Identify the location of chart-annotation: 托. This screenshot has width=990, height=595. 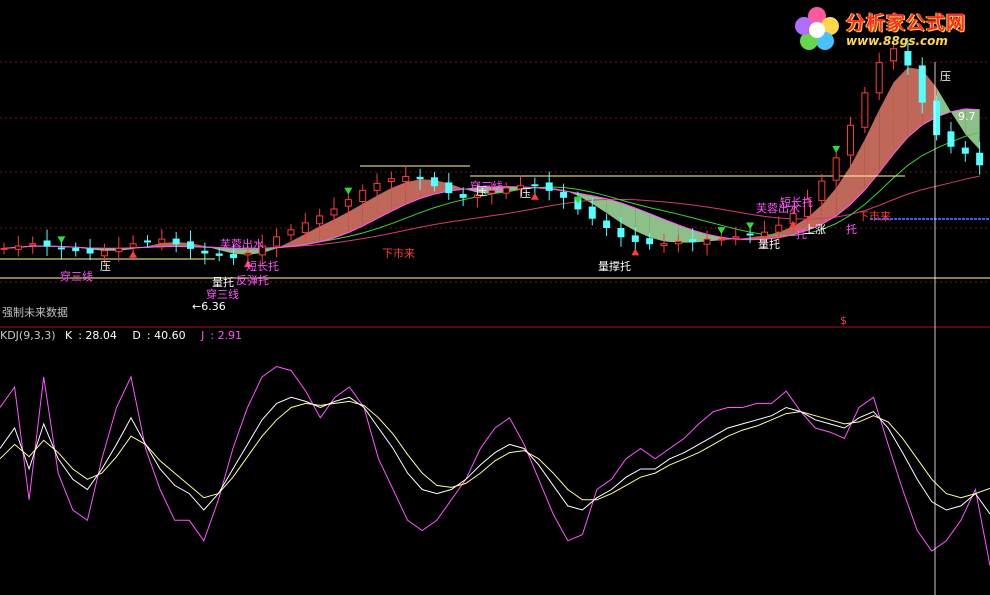
(851, 229).